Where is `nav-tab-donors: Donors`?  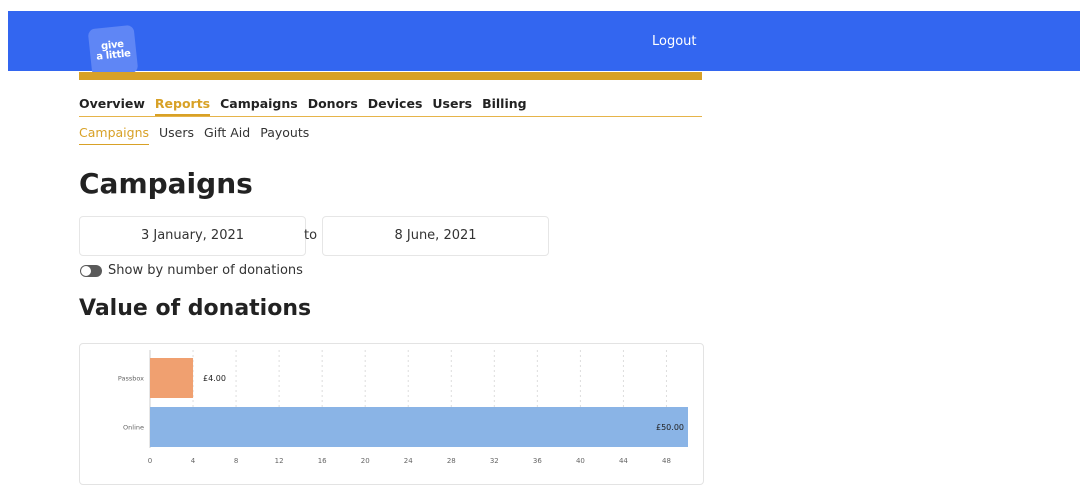
nav-tab-donors: Donors is located at coordinates (333, 105).